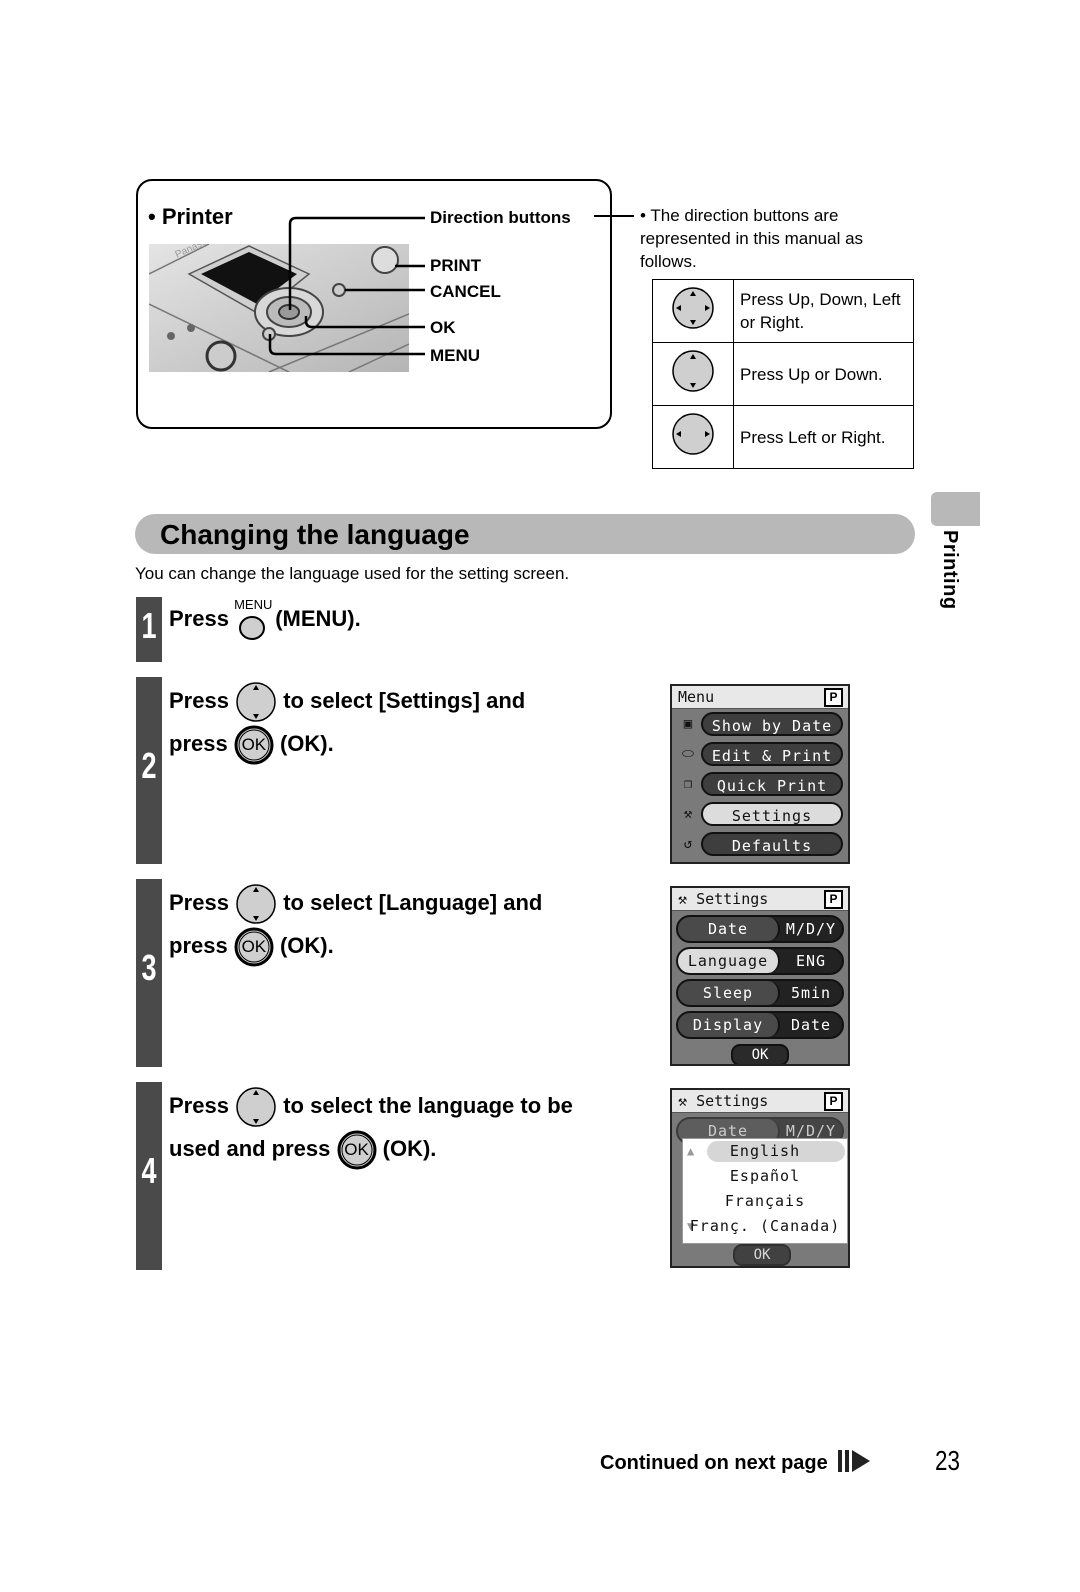 The image size is (1080, 1592). I want to click on language-option-espanol: Español, so click(765, 1176).